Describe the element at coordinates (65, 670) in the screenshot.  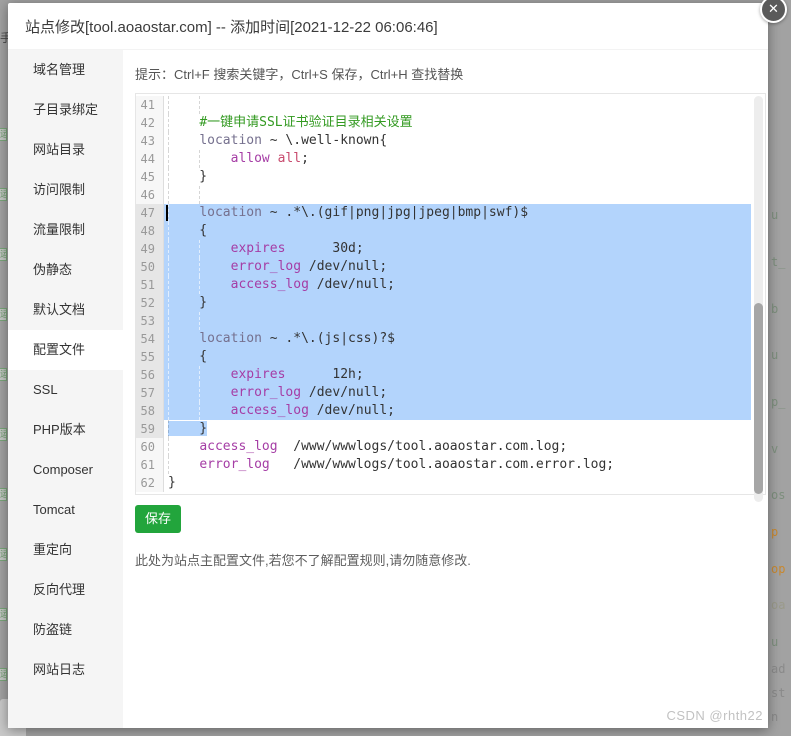
I see `sidebar-item-网站日志: 网站日志` at that location.